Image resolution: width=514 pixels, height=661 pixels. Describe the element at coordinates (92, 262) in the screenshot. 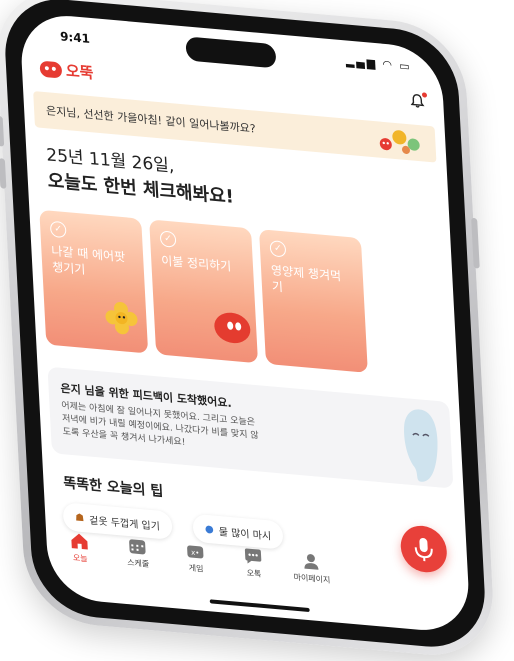

I see `card-label: 나갈 때 에어팟 챙기기` at that location.